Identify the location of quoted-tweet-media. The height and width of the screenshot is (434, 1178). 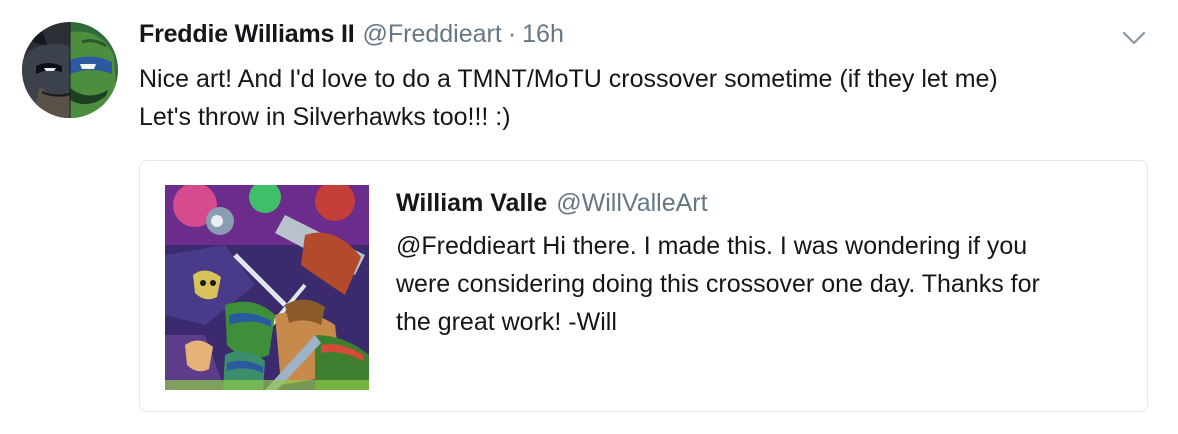
(267, 287).